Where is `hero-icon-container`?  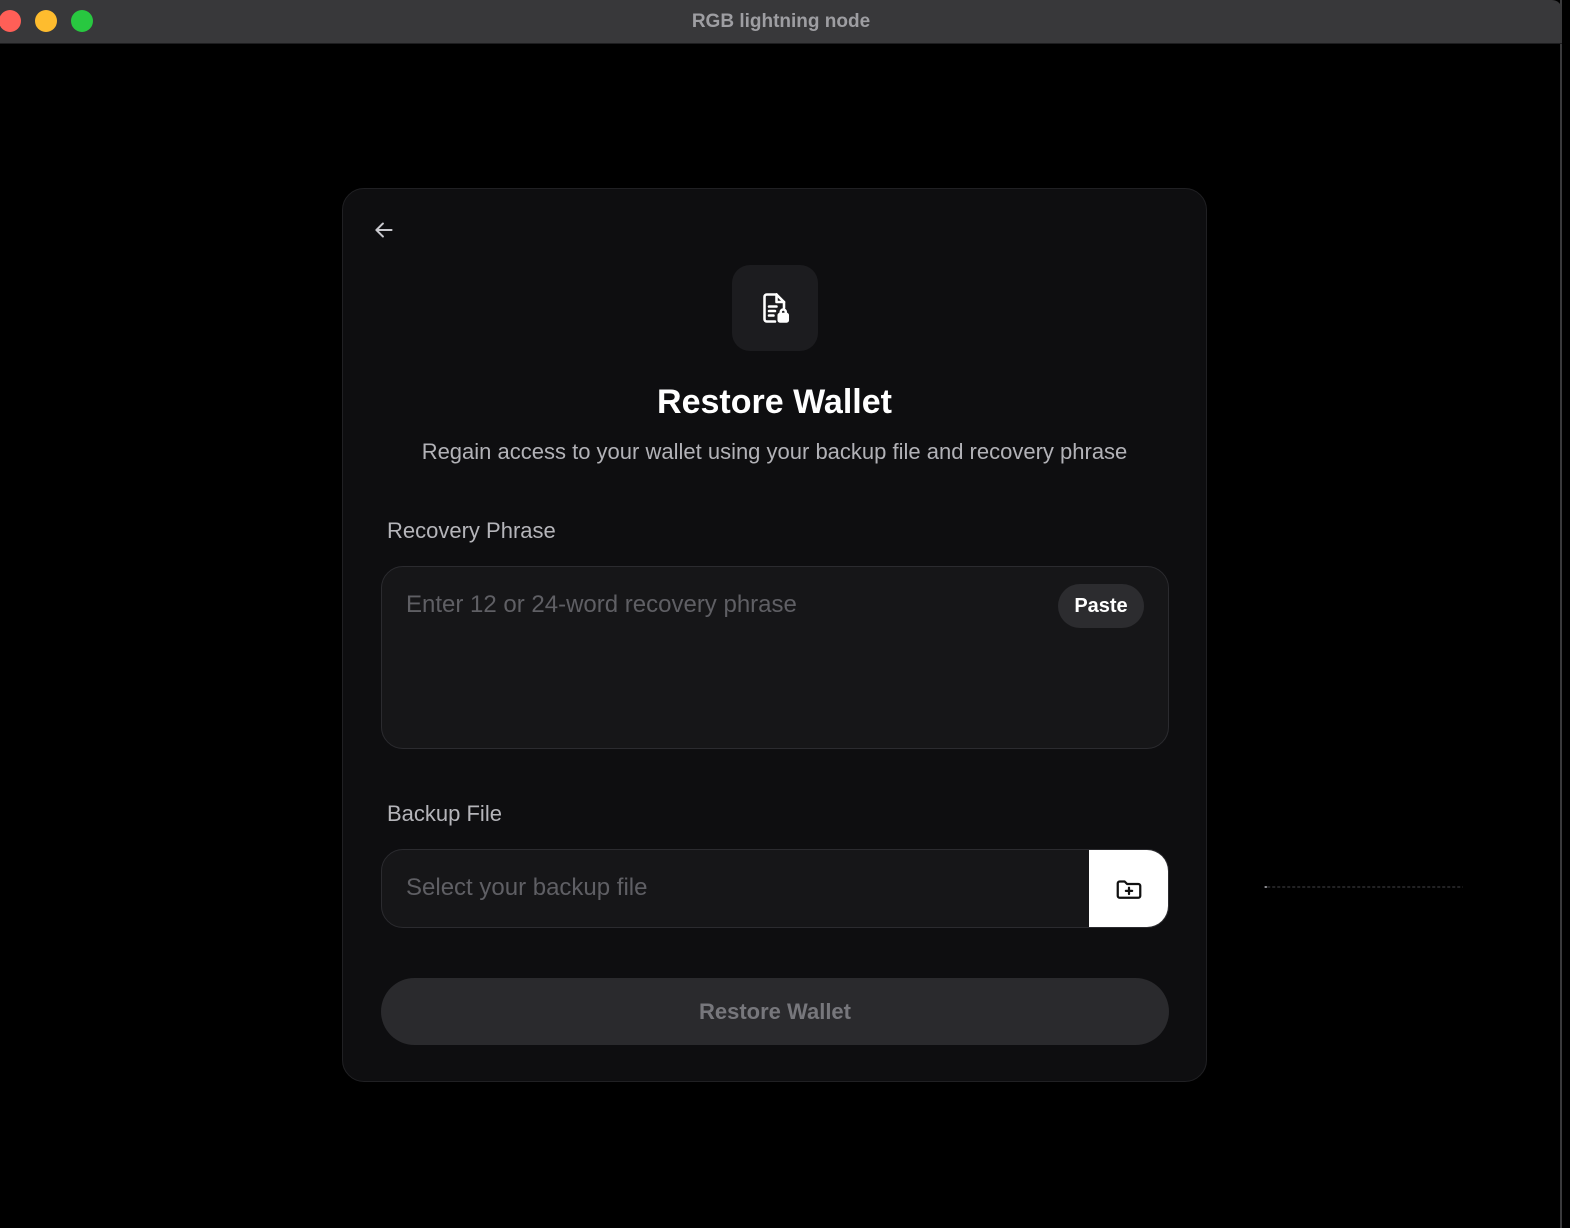 hero-icon-container is located at coordinates (775, 308).